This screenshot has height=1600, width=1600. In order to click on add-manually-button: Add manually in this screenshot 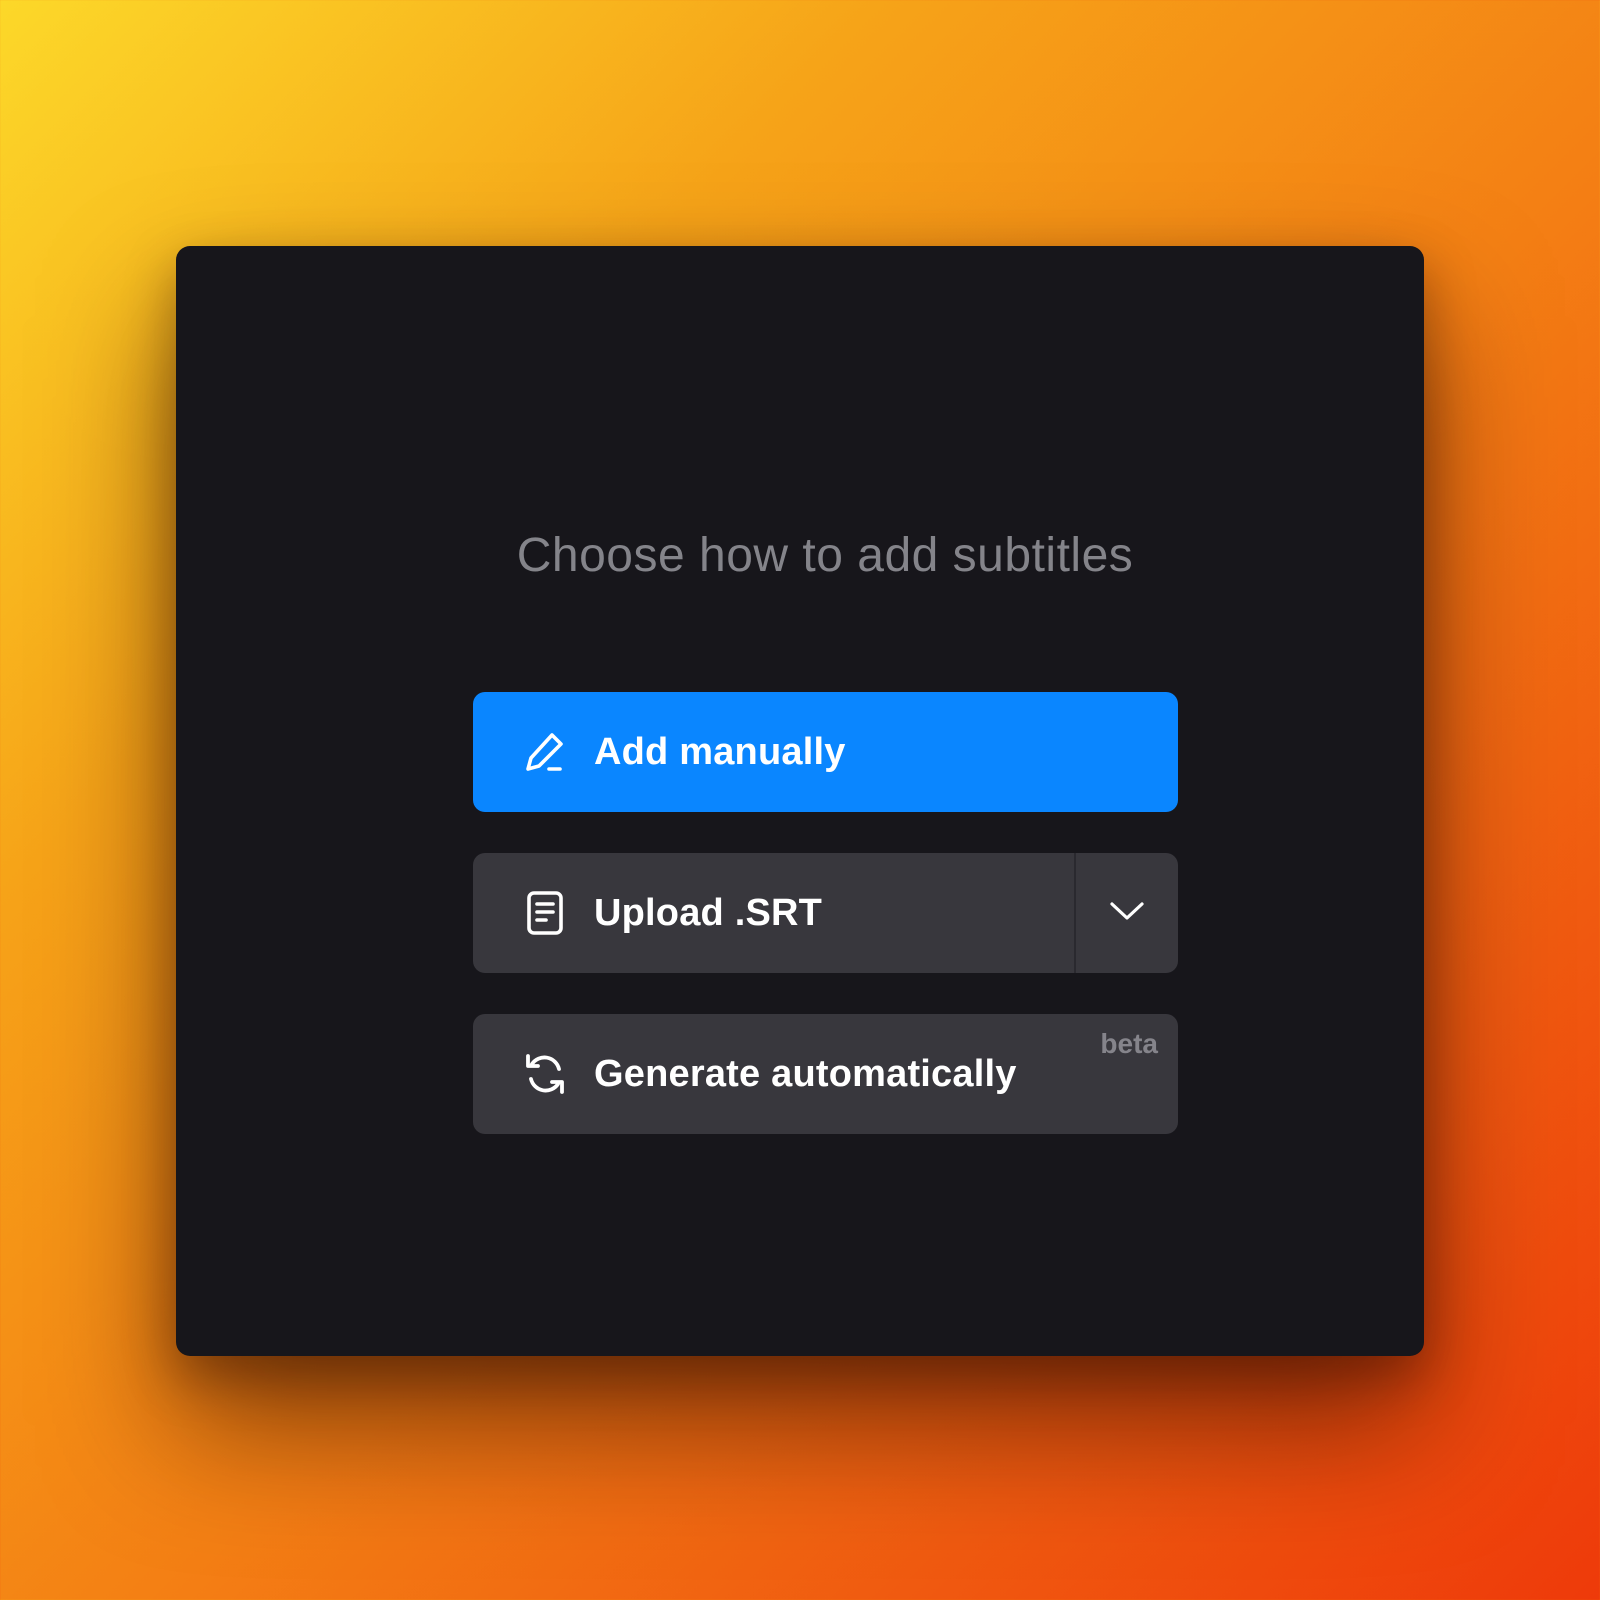, I will do `click(825, 752)`.